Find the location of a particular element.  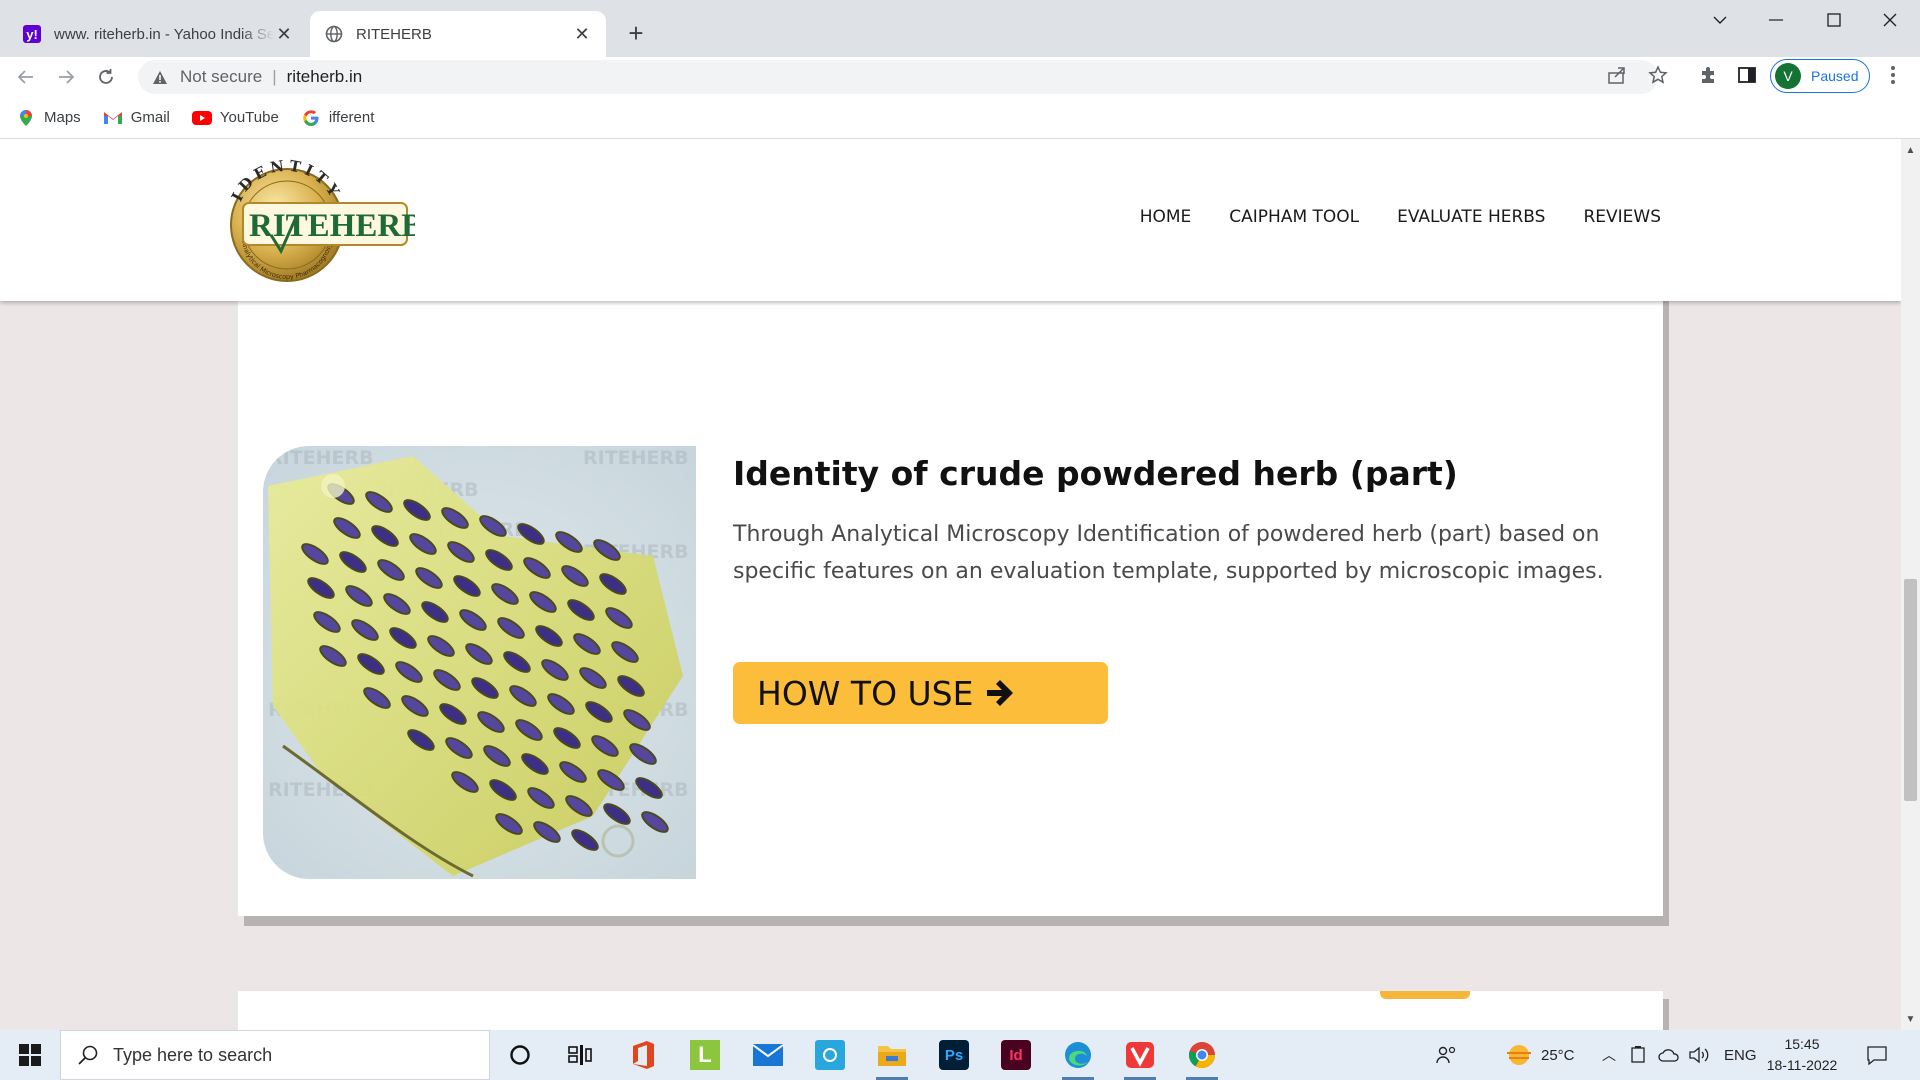

search-placeholder: Type here to search is located at coordinates (193, 1054).